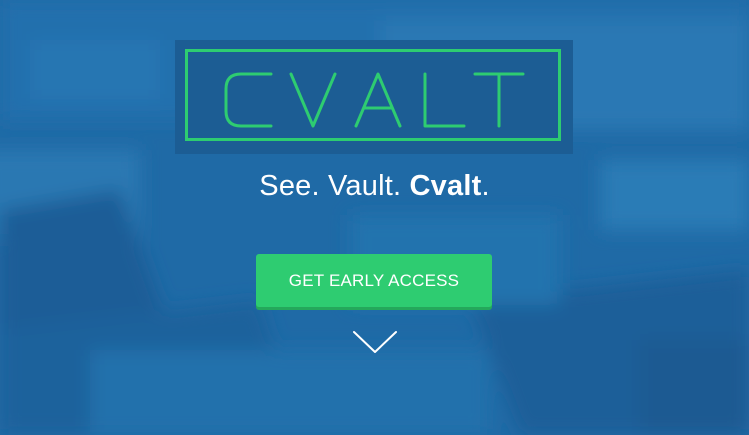 The image size is (749, 435). I want to click on tagline-period: ., so click(485, 186).